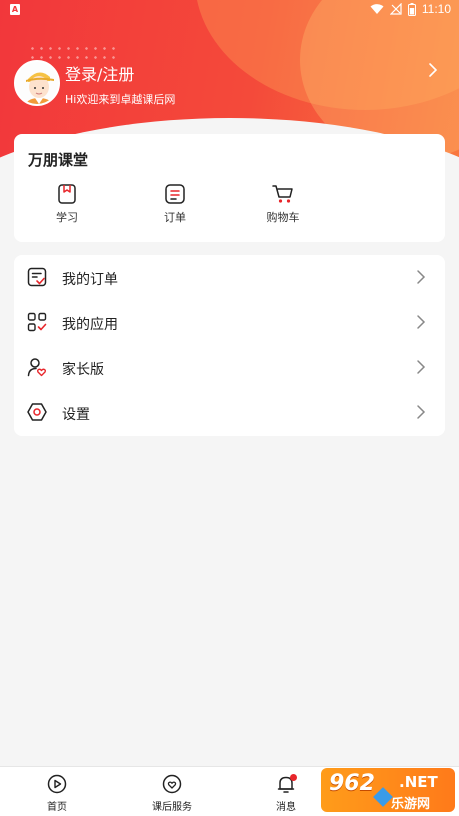 The width and height of the screenshot is (459, 816). I want to click on nav-item-after-school-service: 课后服务, so click(172, 793).